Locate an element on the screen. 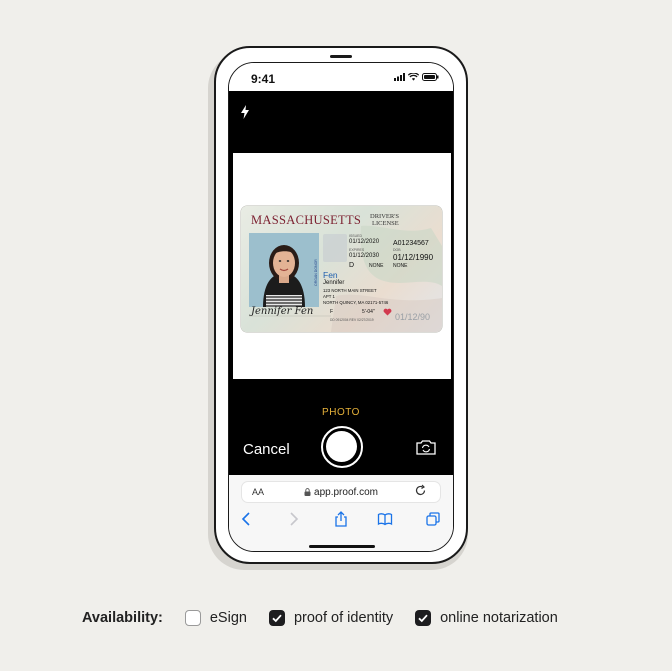 Image resolution: width=672 pixels, height=671 pixels. license-dob: 01/12/1990 is located at coordinates (413, 257).